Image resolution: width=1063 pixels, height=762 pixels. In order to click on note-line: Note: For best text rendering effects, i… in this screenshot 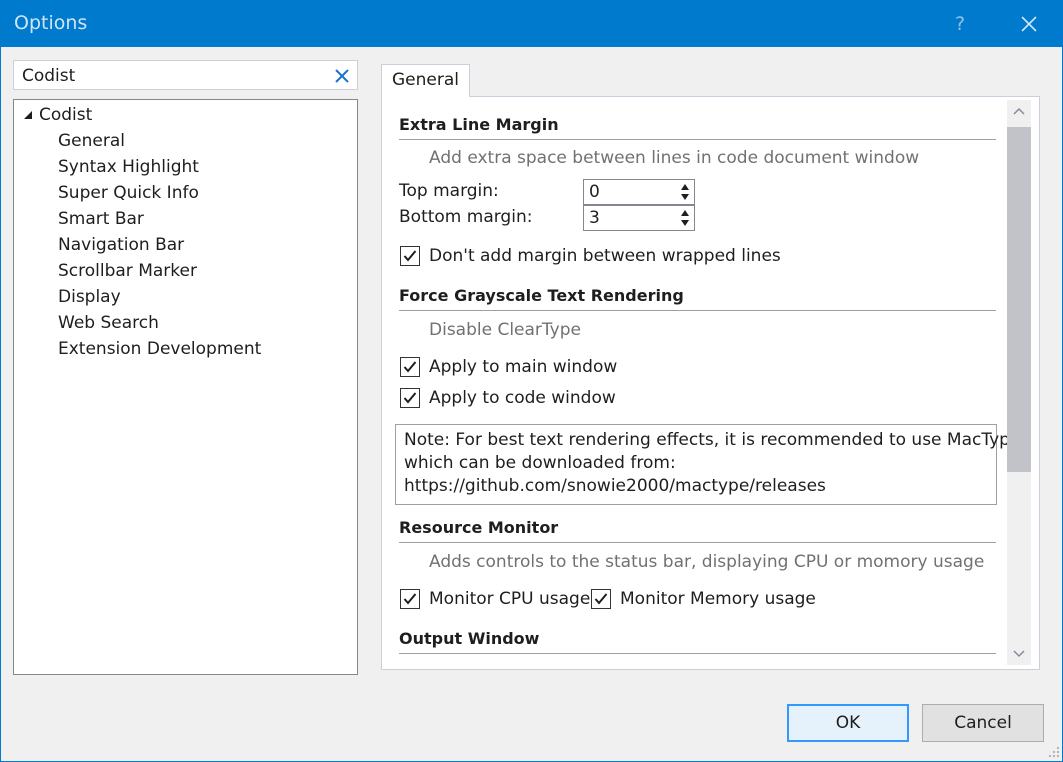, I will do `click(705, 440)`.